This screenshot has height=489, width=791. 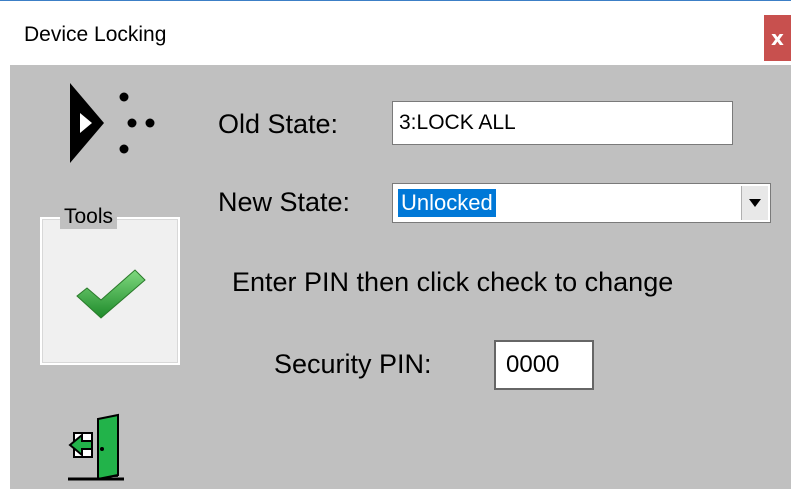 I want to click on old-state-value: 3:LOCK ALL, so click(x=457, y=122).